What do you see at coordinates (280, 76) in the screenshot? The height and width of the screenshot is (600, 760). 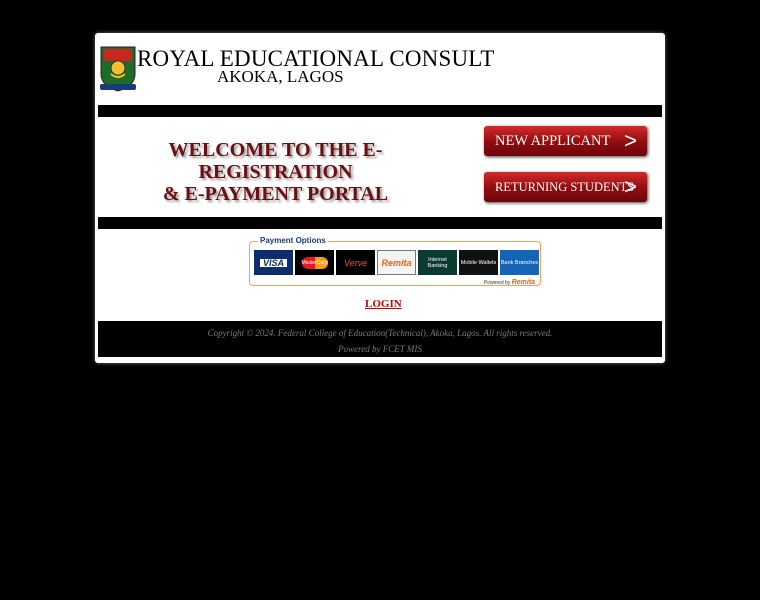 I see `school-location: AKOKA, LAGOS` at bounding box center [280, 76].